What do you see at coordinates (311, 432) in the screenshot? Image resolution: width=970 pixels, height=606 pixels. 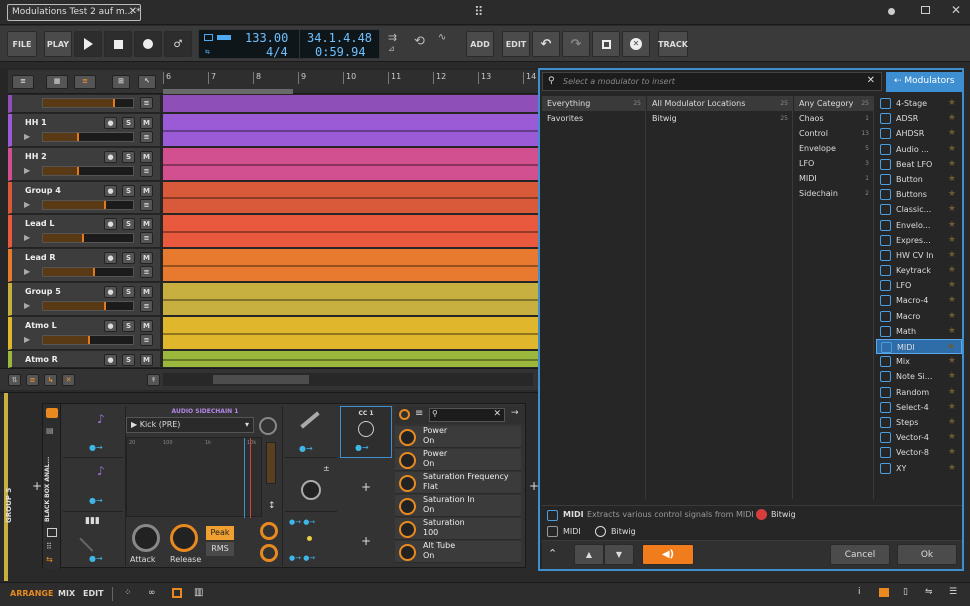 I see `link-slot: ●→` at bounding box center [311, 432].